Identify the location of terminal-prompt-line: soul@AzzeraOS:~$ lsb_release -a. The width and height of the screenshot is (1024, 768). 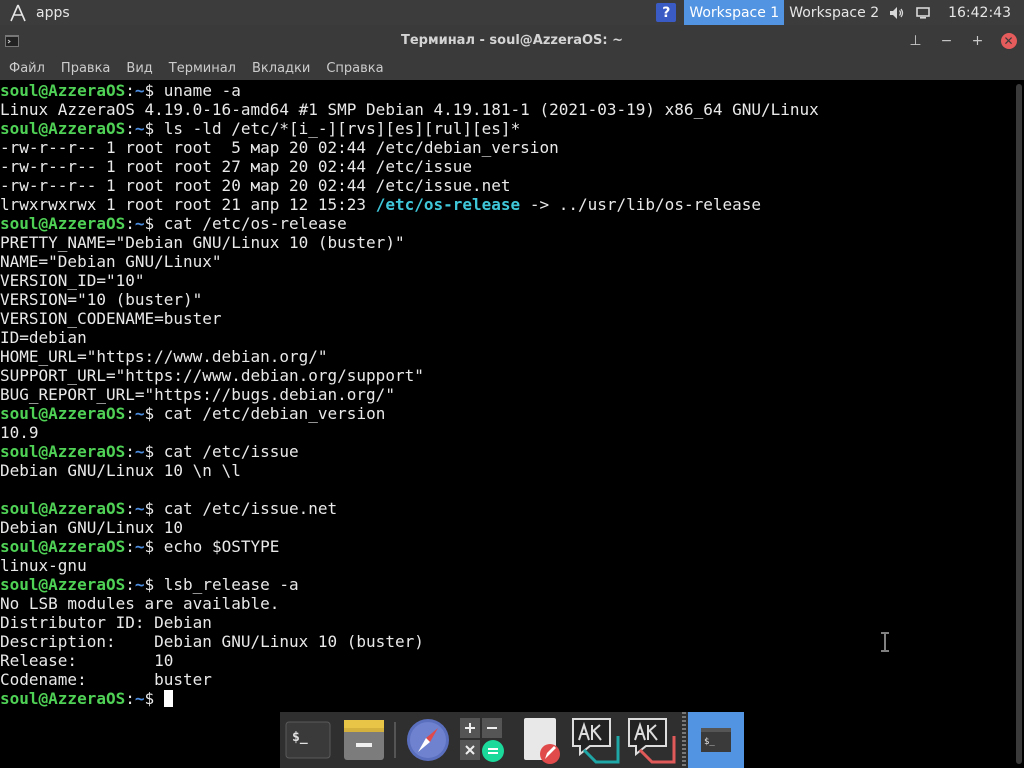
(507, 584).